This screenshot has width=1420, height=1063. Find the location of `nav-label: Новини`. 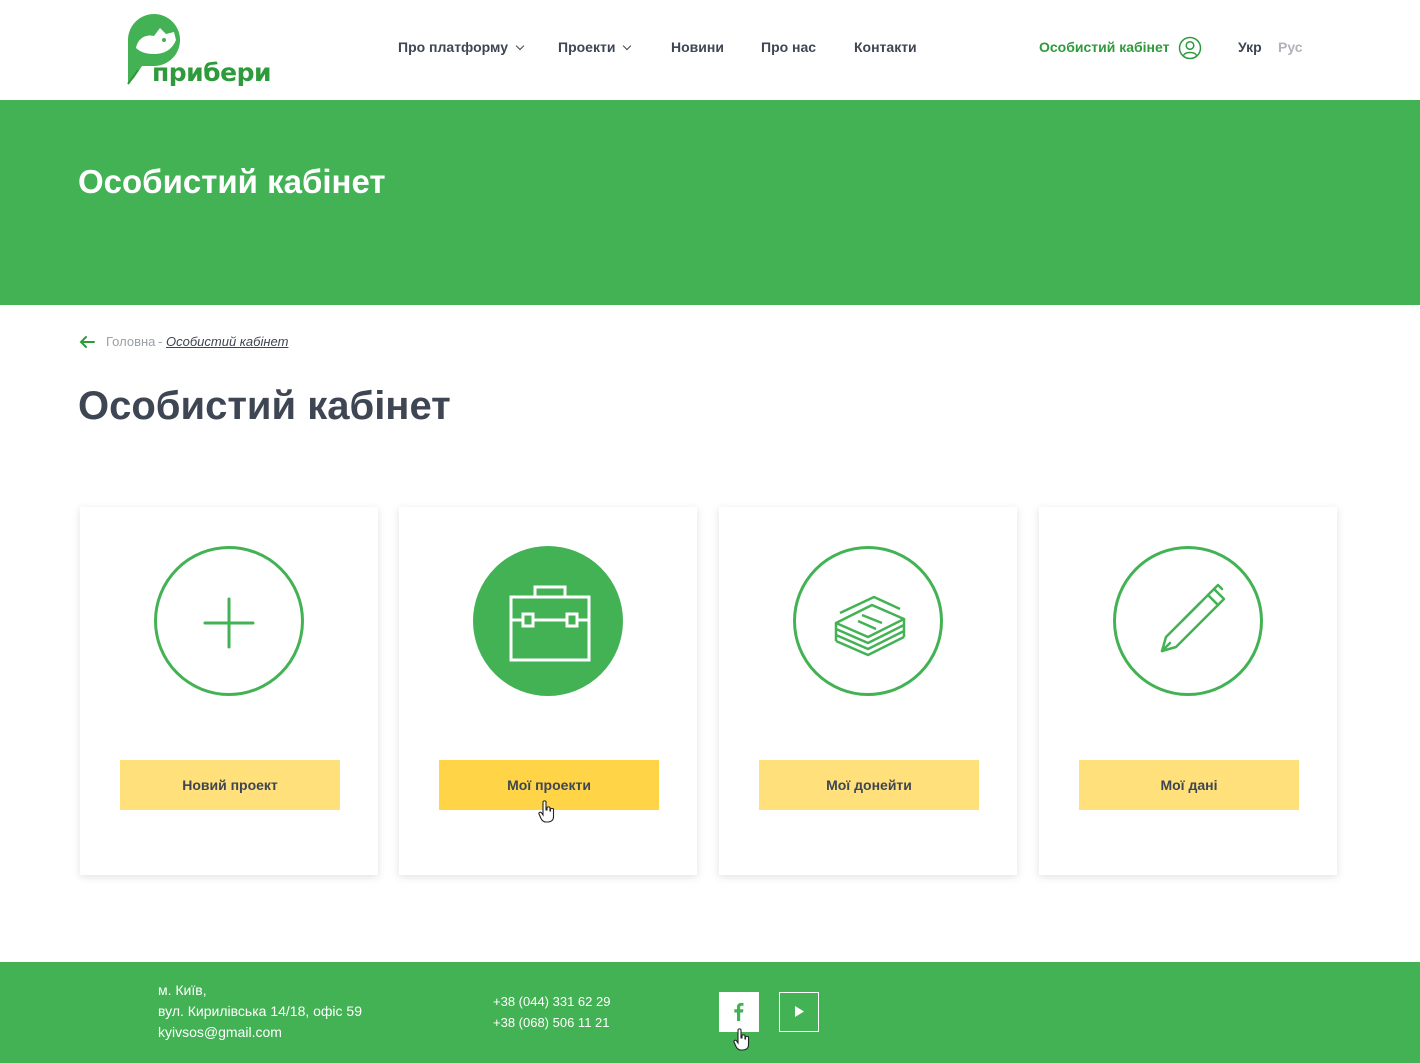

nav-label: Новини is located at coordinates (697, 47).